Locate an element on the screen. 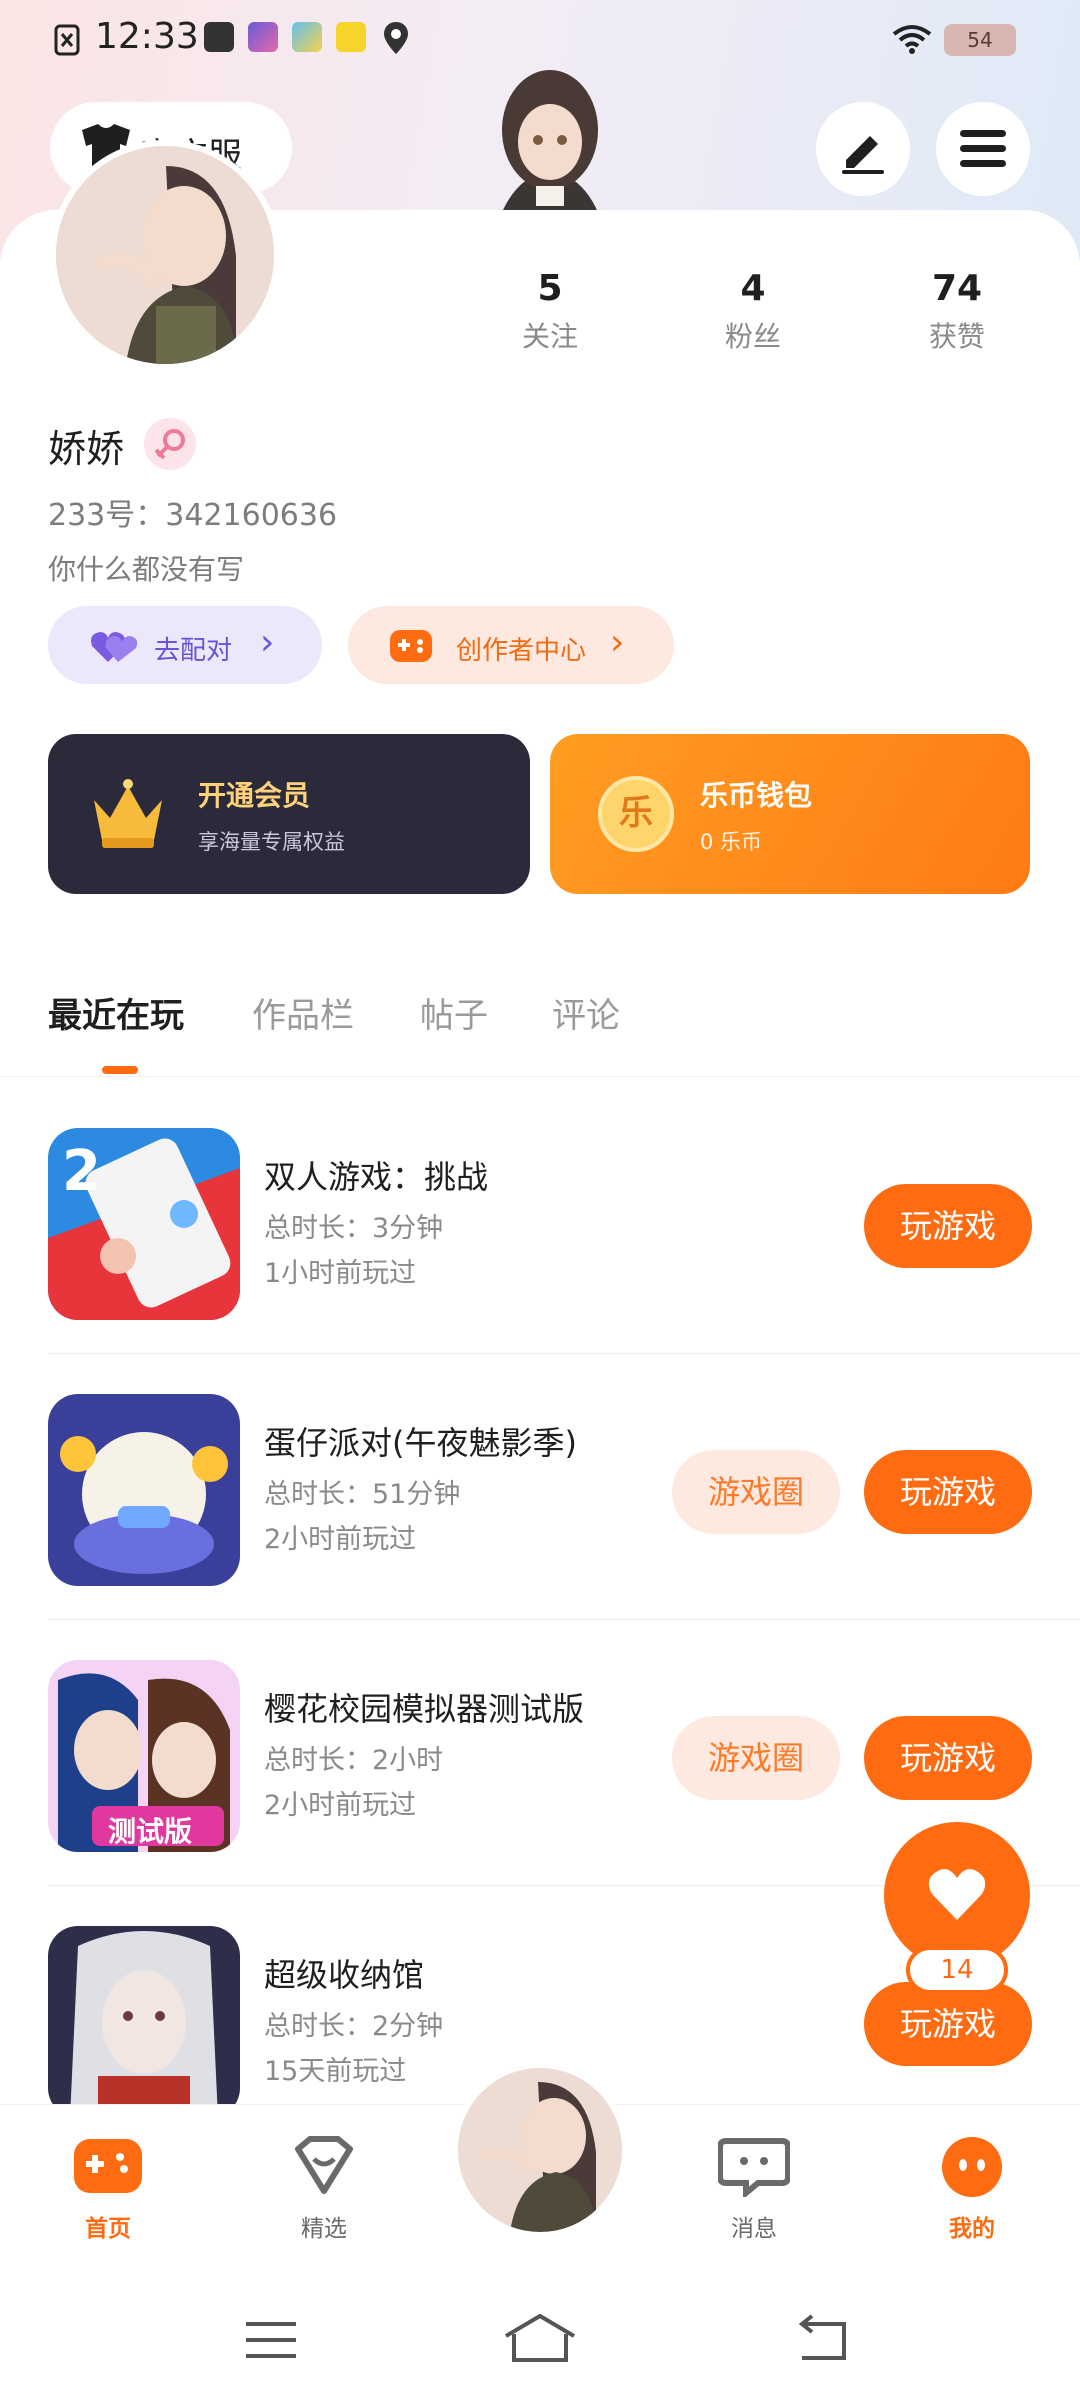  battery-indicator: 54 is located at coordinates (980, 40).